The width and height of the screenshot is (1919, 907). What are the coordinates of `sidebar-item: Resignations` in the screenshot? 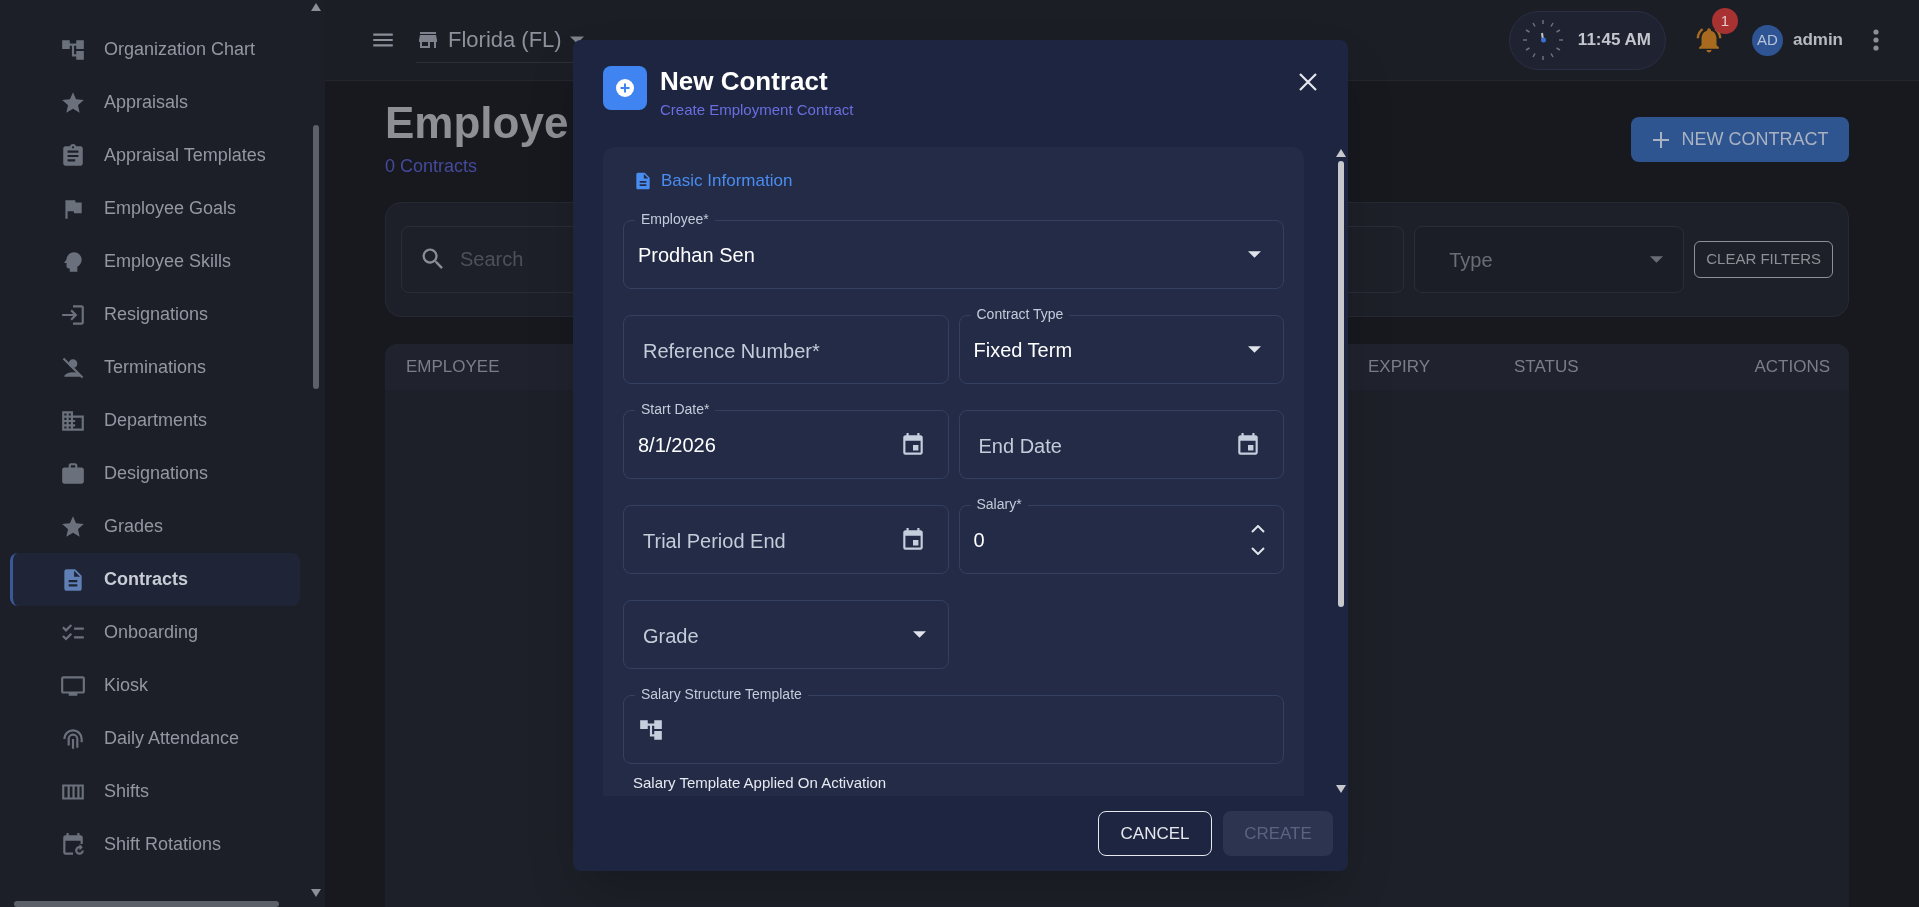 It's located at (155, 314).